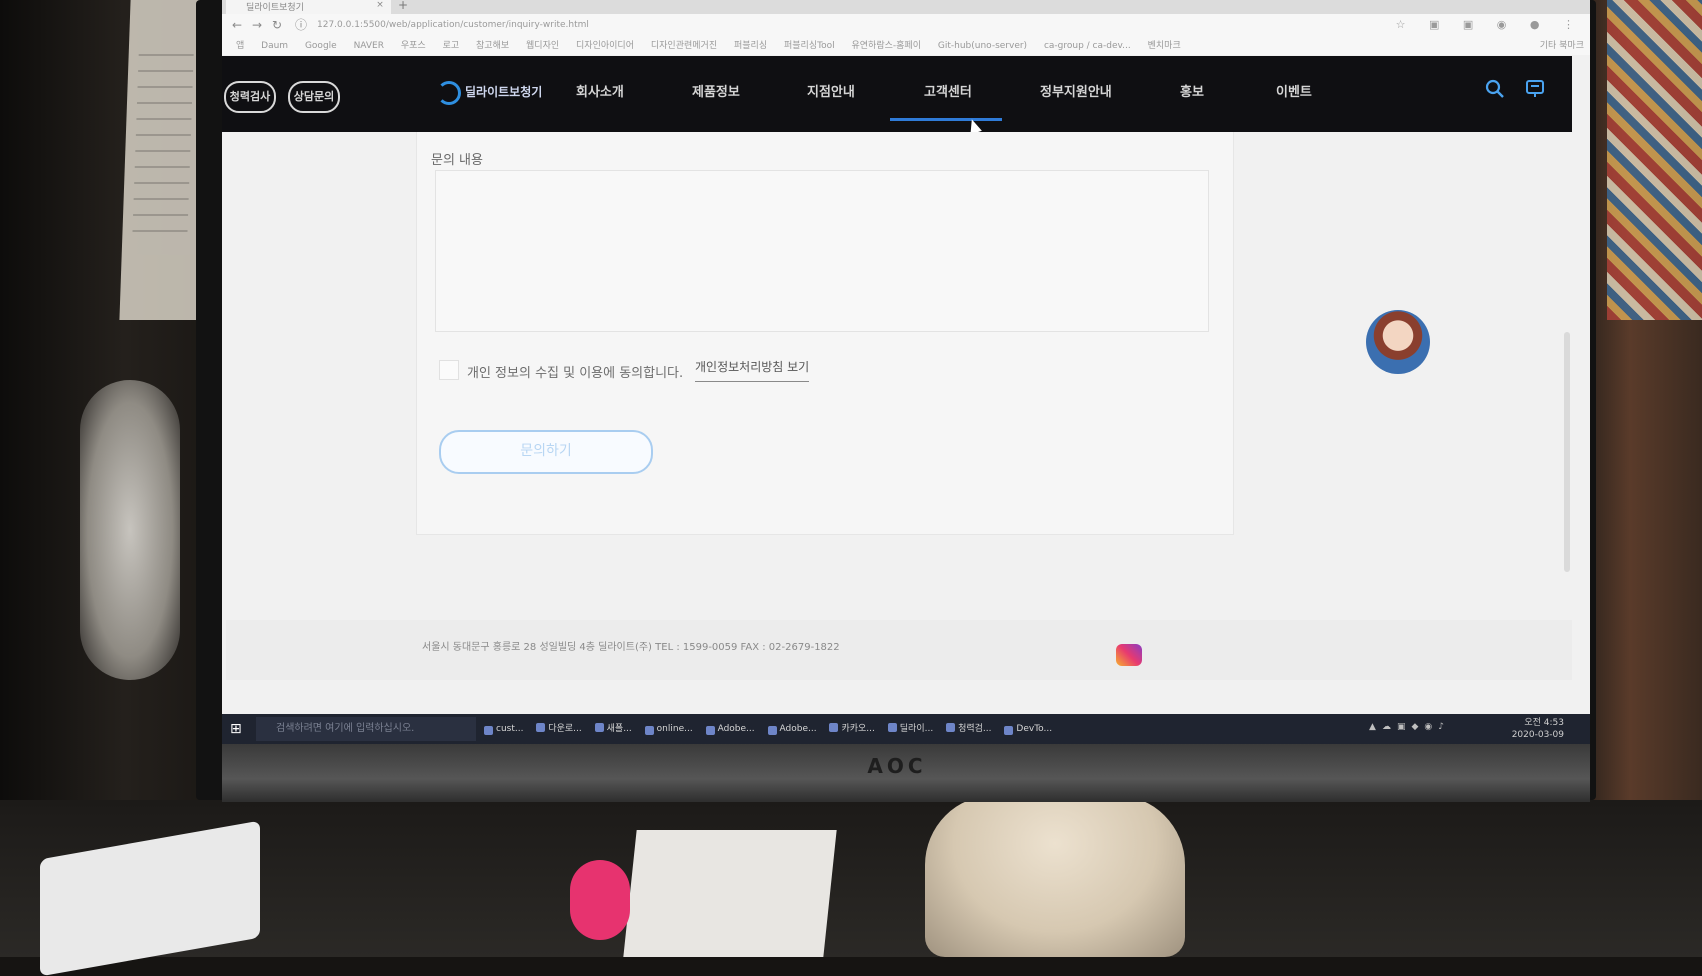 The height and width of the screenshot is (976, 1702). I want to click on agree-label: 개인 정보의 수집 및 이용에 동의합니다., so click(575, 373).